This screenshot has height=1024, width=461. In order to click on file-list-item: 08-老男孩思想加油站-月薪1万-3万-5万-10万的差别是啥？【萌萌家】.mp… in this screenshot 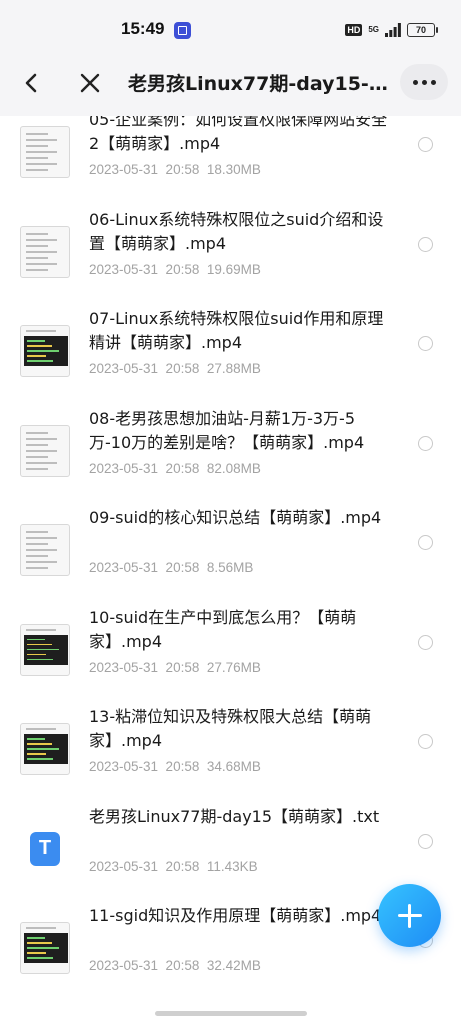, I will do `click(230, 456)`.